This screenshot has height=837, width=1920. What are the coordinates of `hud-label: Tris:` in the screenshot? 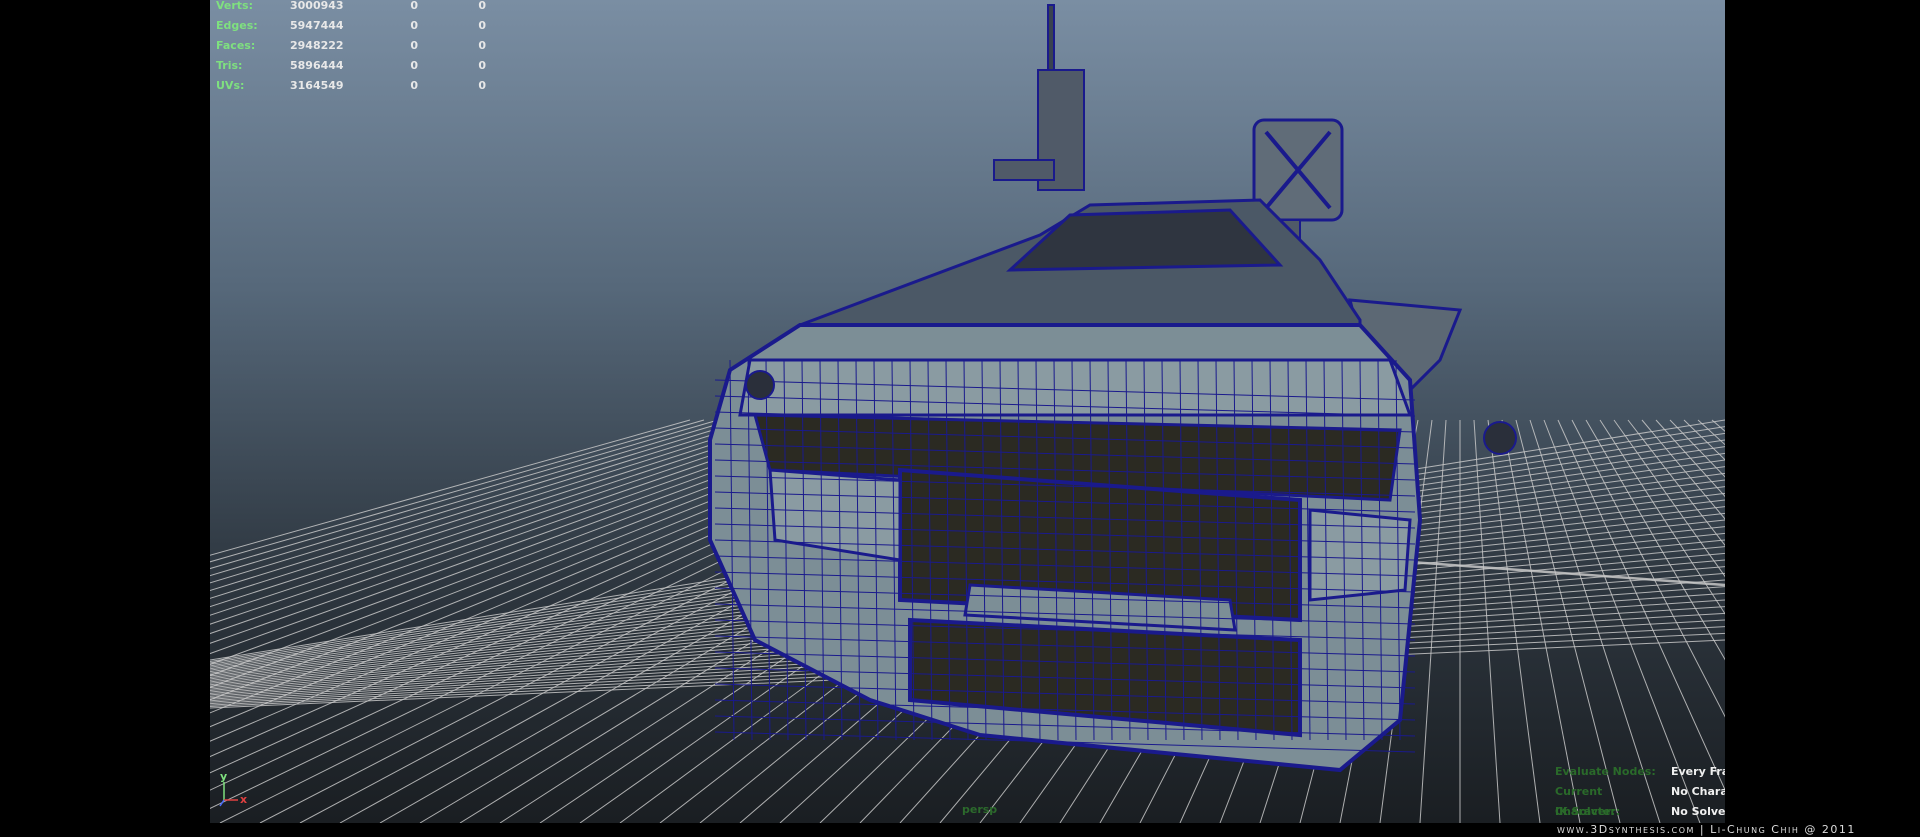 It's located at (229, 65).